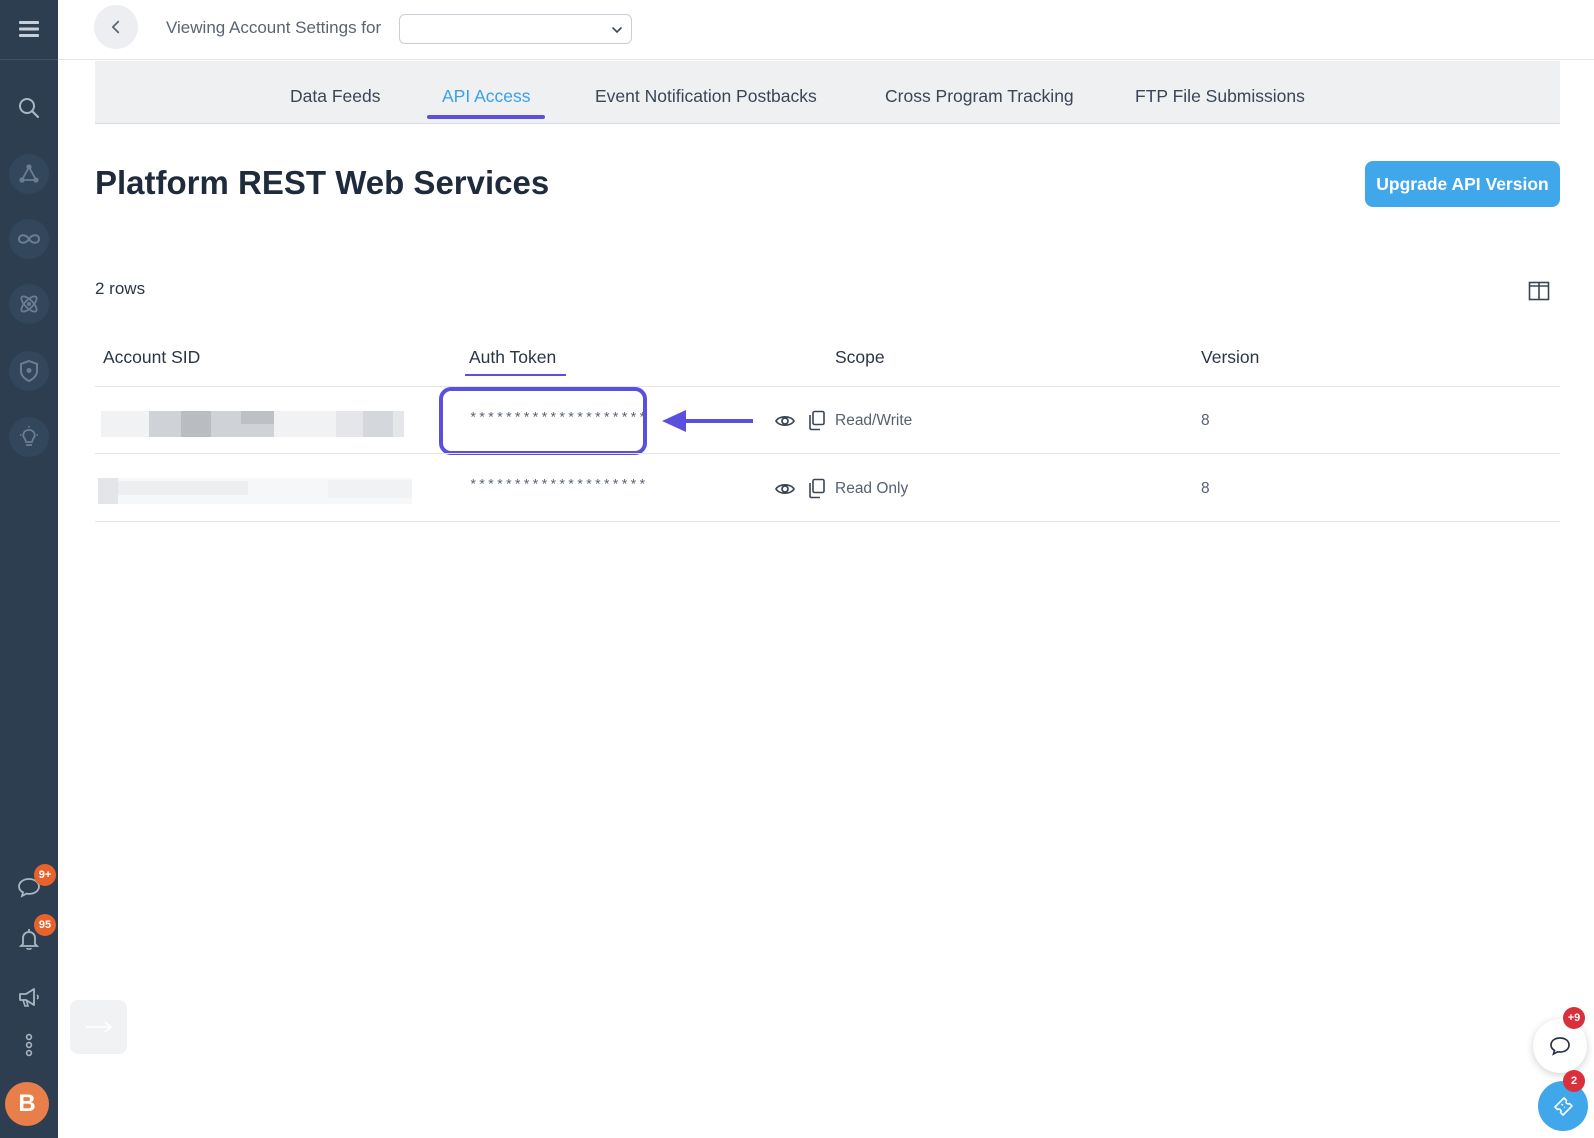 The image size is (1594, 1138). Describe the element at coordinates (558, 486) in the screenshot. I see `auth-token-value: ********************` at that location.